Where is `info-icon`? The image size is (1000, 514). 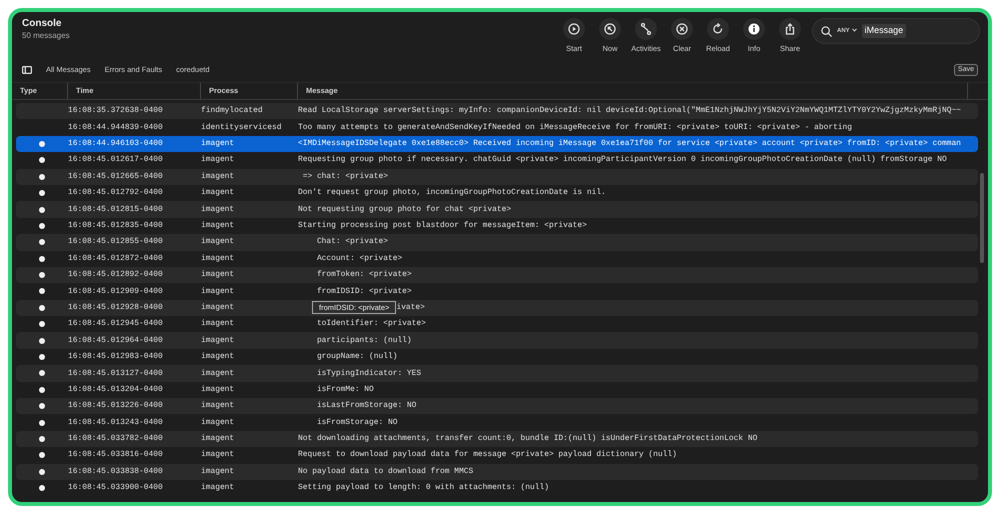 info-icon is located at coordinates (754, 29).